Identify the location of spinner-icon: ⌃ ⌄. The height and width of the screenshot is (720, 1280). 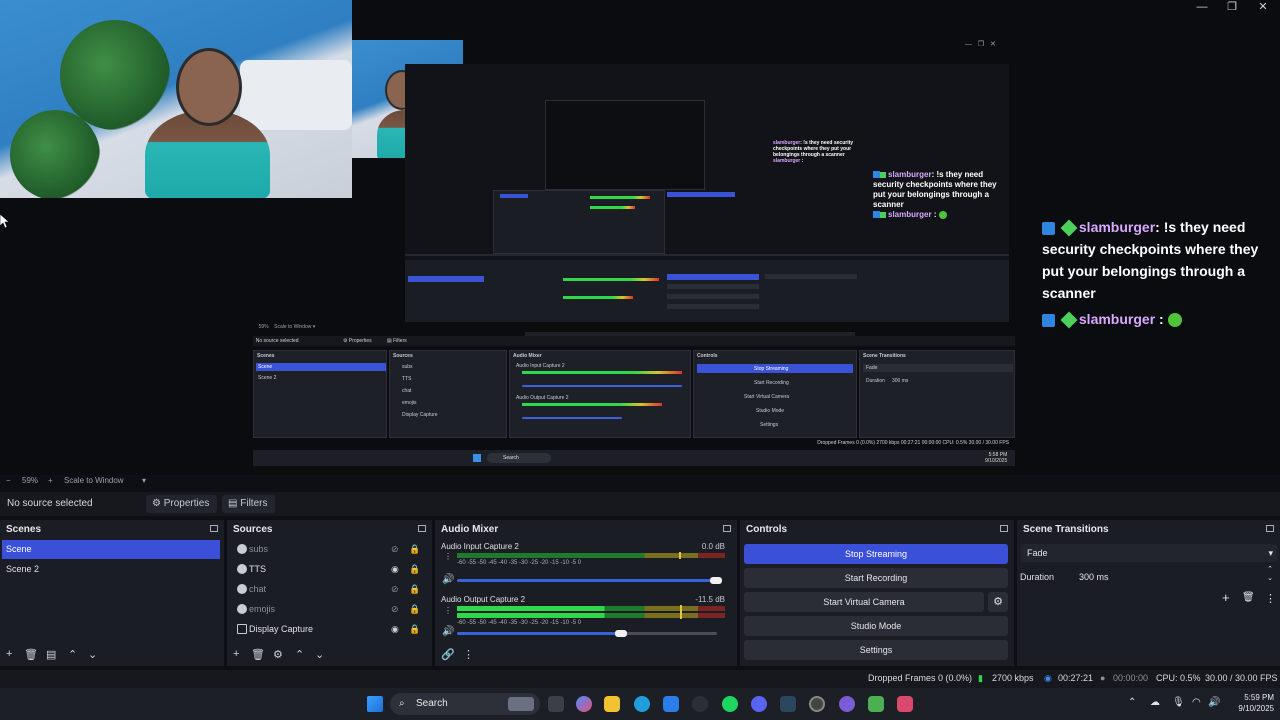
(1270, 574).